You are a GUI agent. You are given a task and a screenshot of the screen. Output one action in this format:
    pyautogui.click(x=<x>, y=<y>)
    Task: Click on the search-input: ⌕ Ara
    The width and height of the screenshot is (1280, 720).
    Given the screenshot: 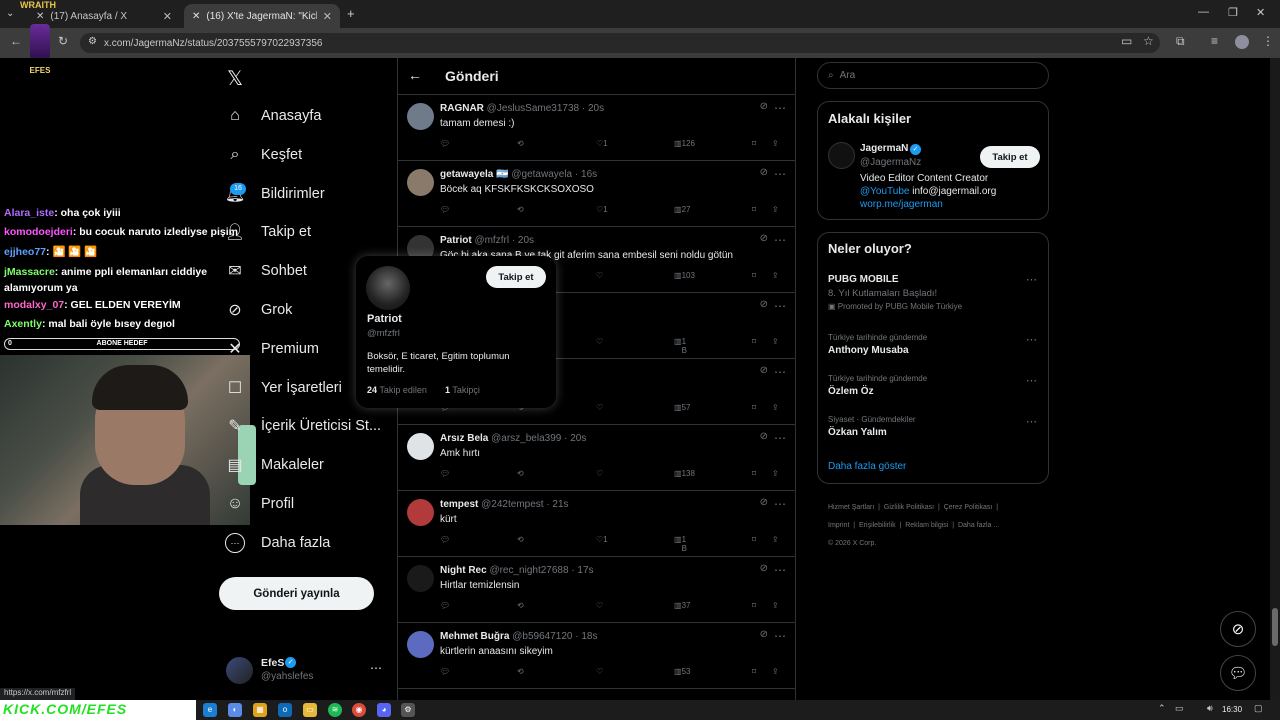 What is the action you would take?
    pyautogui.click(x=933, y=75)
    